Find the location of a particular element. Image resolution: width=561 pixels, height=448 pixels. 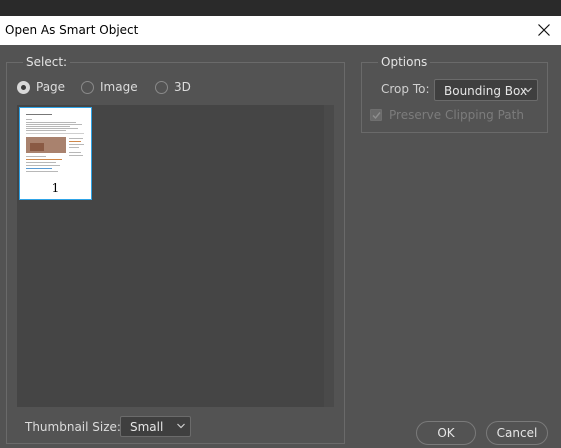

thumbnail-scrollbar is located at coordinates (329, 256).